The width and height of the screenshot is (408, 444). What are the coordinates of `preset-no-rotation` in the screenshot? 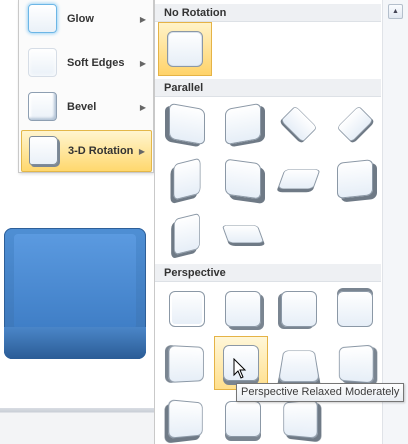 It's located at (185, 49).